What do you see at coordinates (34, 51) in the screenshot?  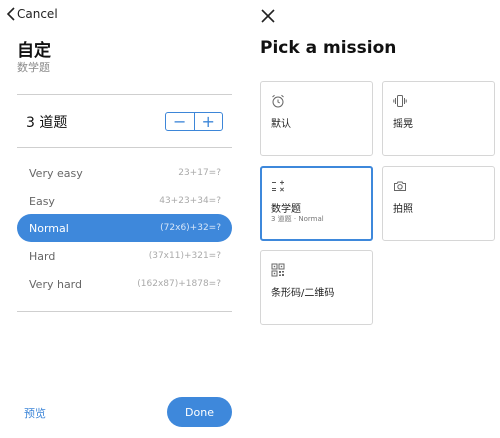 I see `page-title: 自定` at bounding box center [34, 51].